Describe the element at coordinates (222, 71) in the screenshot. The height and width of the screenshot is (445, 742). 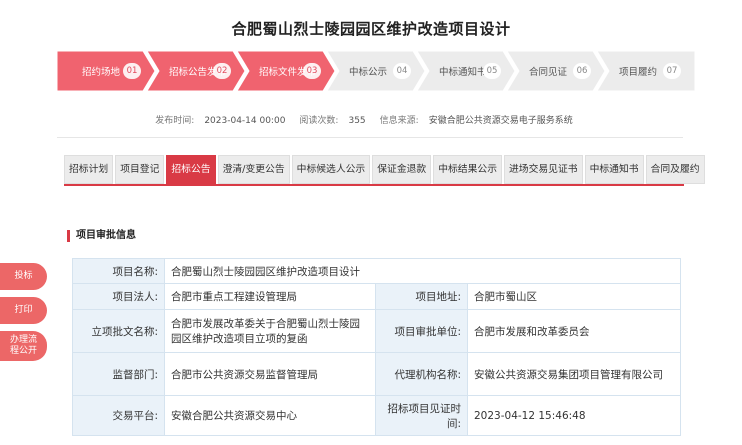
I see `step-number: 02` at that location.